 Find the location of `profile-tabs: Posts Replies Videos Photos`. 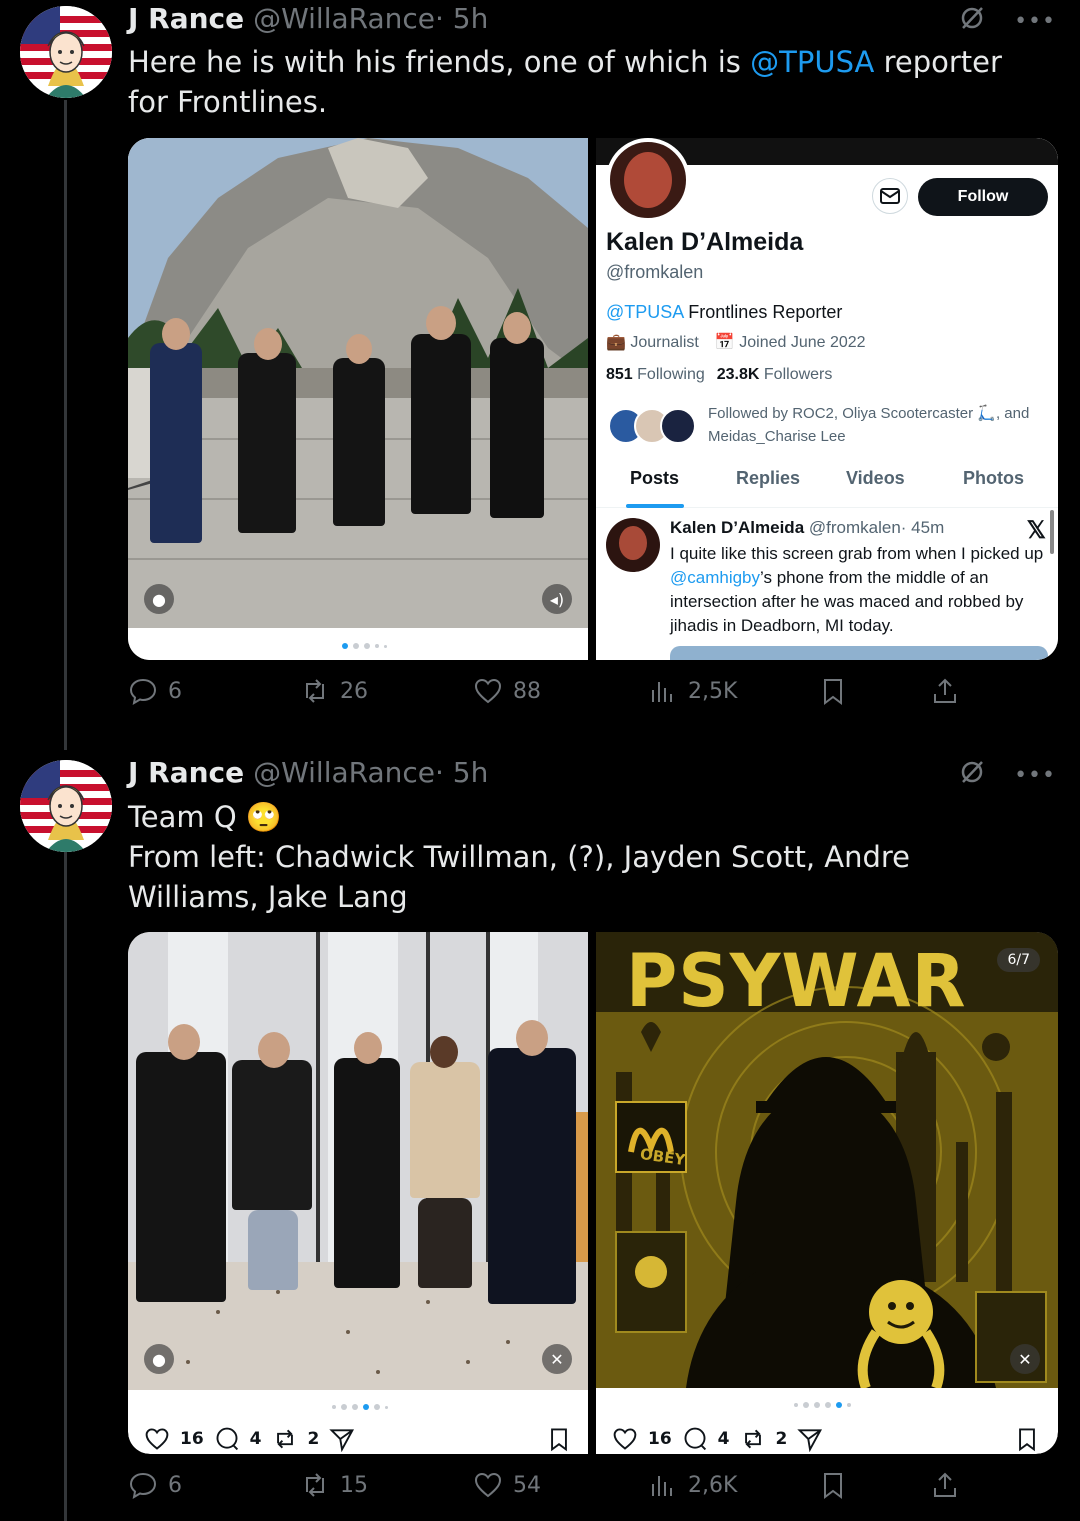

profile-tabs: Posts Replies Videos Photos is located at coordinates (827, 488).